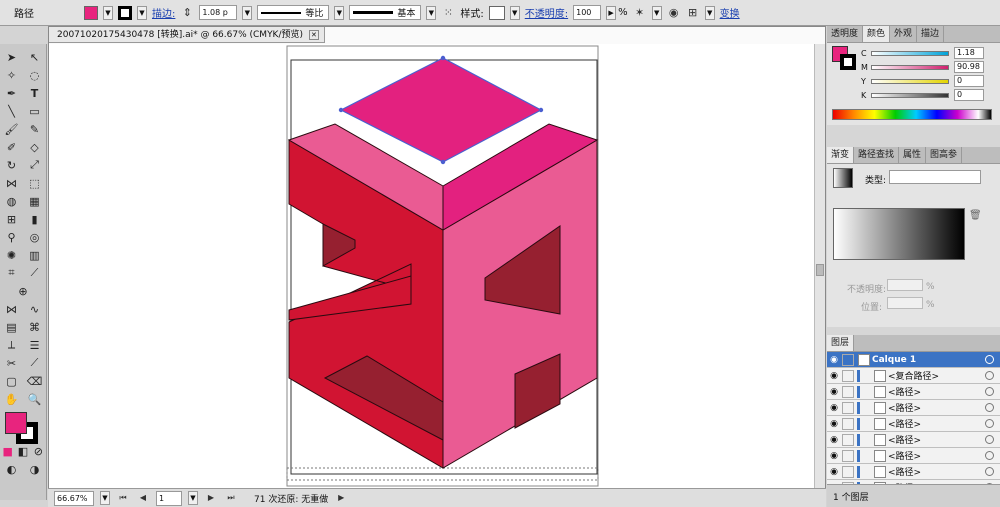 Image resolution: width=1000 pixels, height=507 pixels. Describe the element at coordinates (12, 469) in the screenshot. I see `draw-mode-icon: ◐` at that location.